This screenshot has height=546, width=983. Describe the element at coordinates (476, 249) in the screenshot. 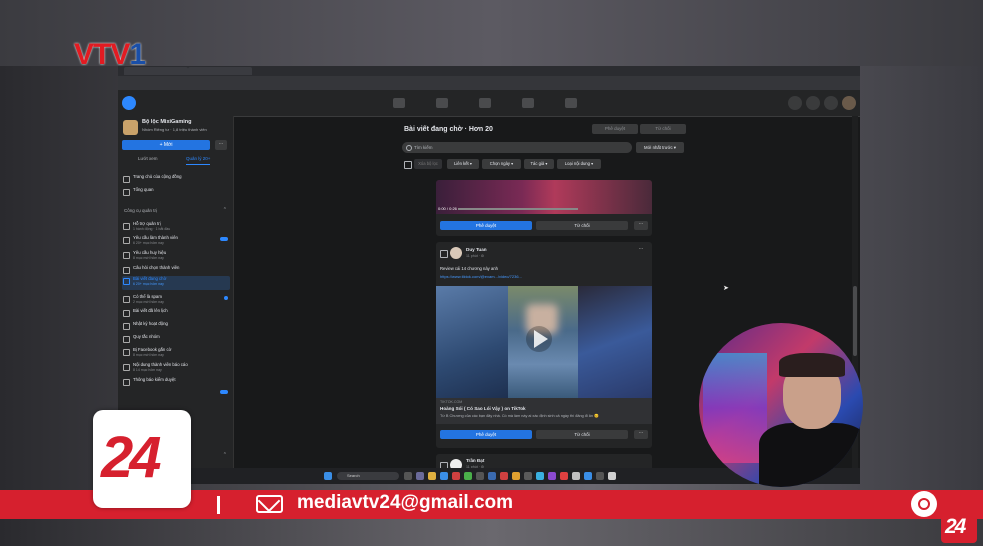

I see `post-author: Duy Tuan` at that location.